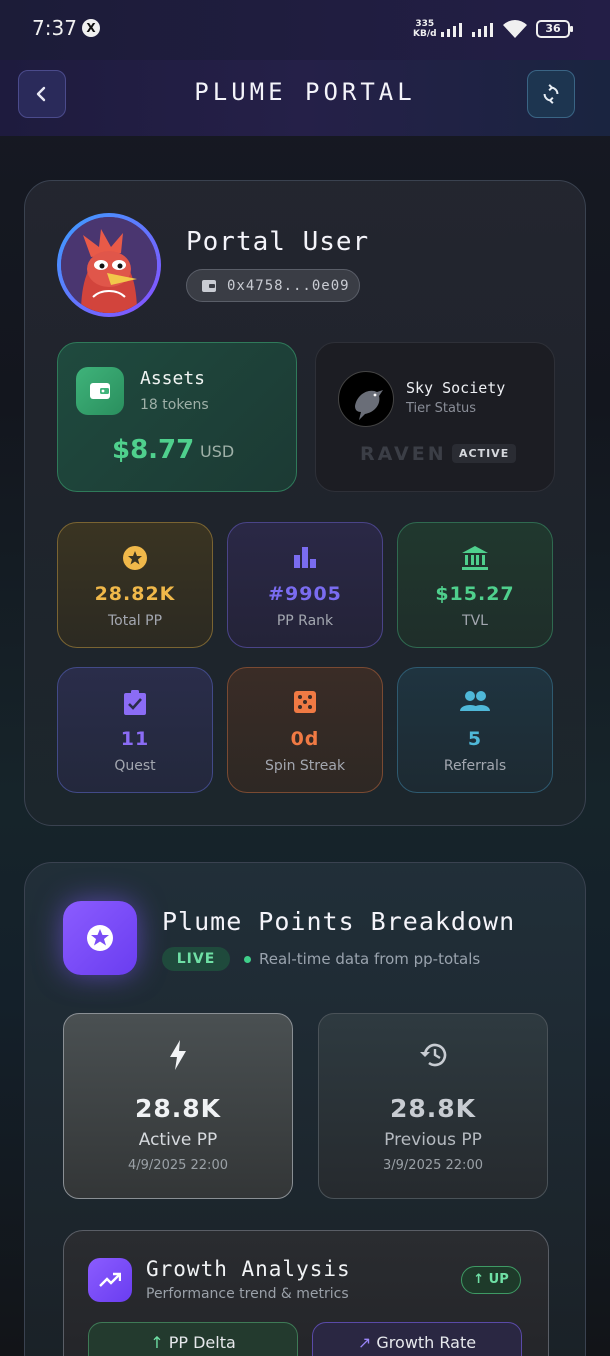  I want to click on trending-up-icon: ↗, so click(364, 1342).